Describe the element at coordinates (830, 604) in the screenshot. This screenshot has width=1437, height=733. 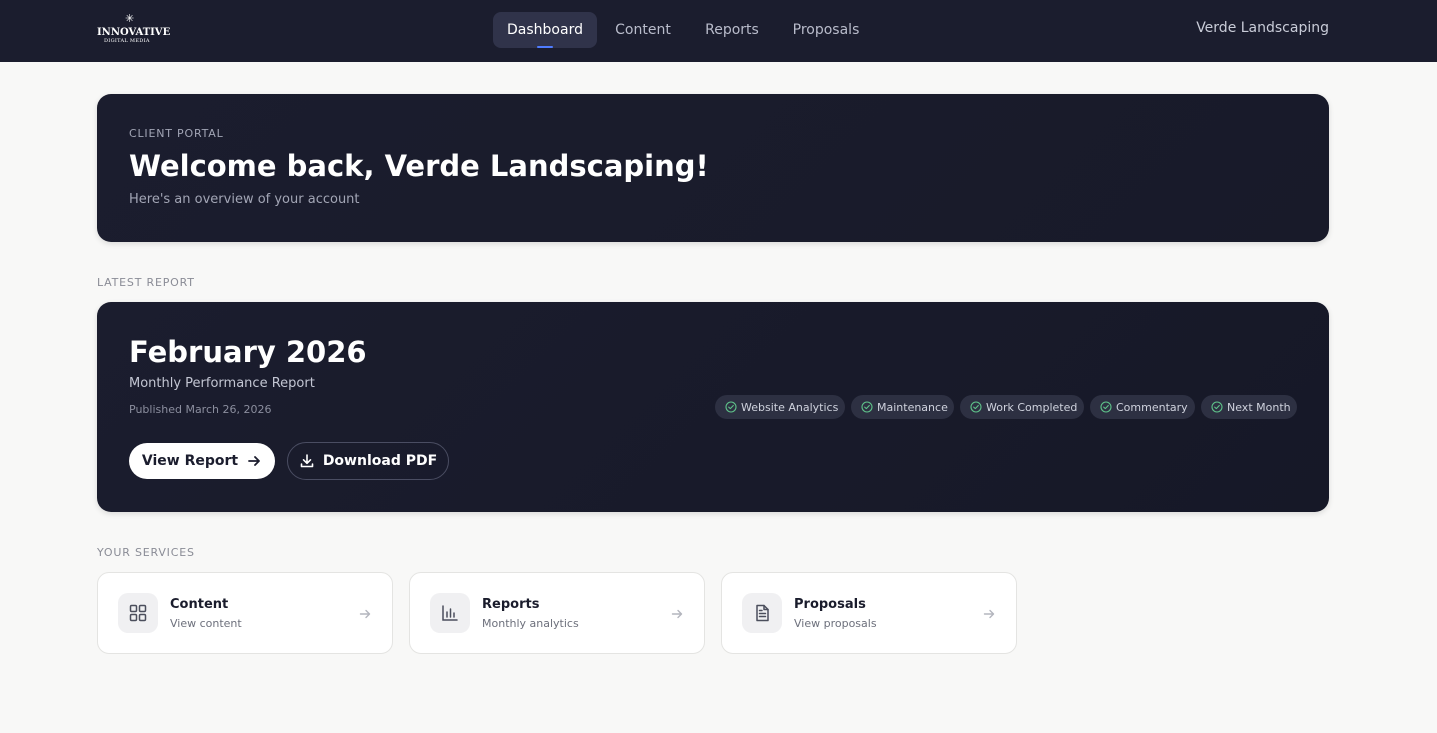
I see `service-card-title: Proposals` at that location.